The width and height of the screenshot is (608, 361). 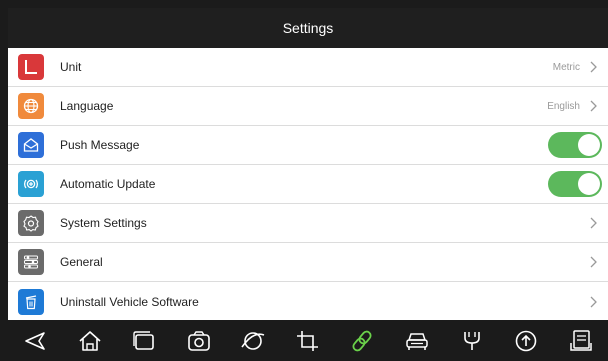 What do you see at coordinates (362, 341) in the screenshot?
I see `link-icon` at bounding box center [362, 341].